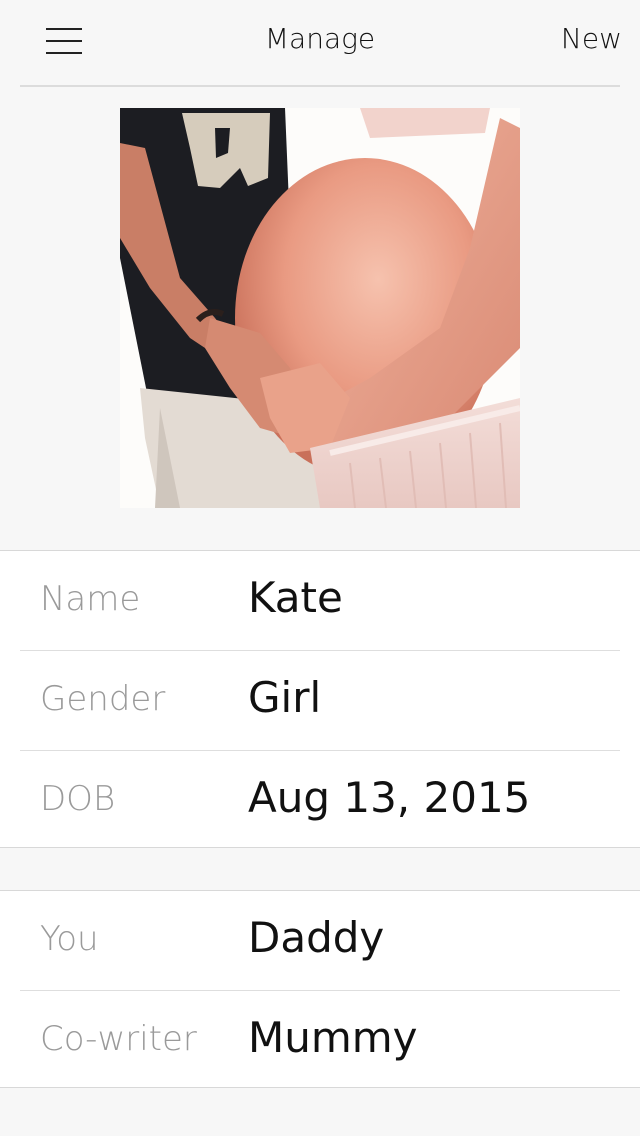 This screenshot has width=640, height=1136. I want to click on dob-row: DOB Aug 13, 2015, so click(320, 801).